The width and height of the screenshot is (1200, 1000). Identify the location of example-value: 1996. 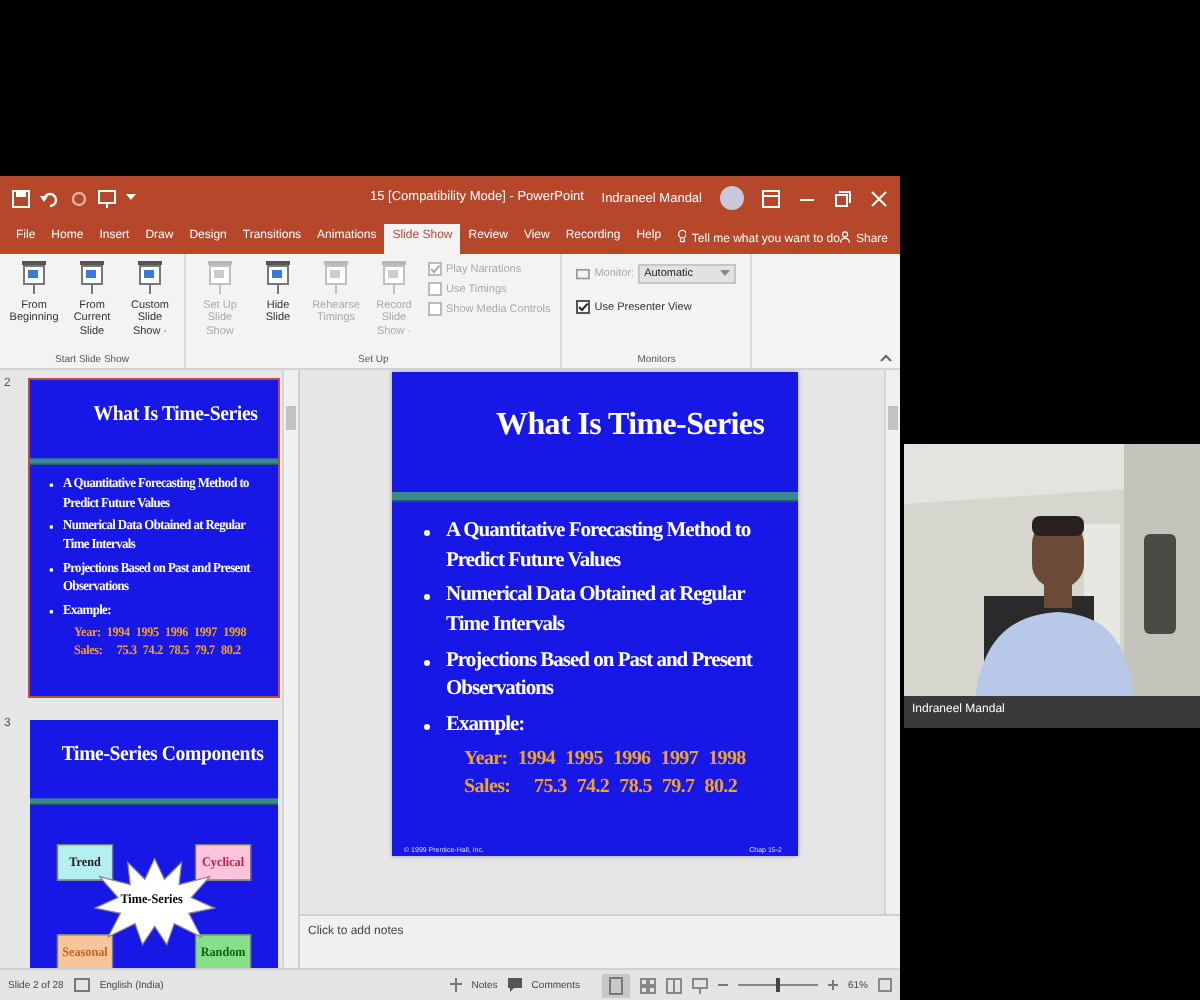
(631, 758).